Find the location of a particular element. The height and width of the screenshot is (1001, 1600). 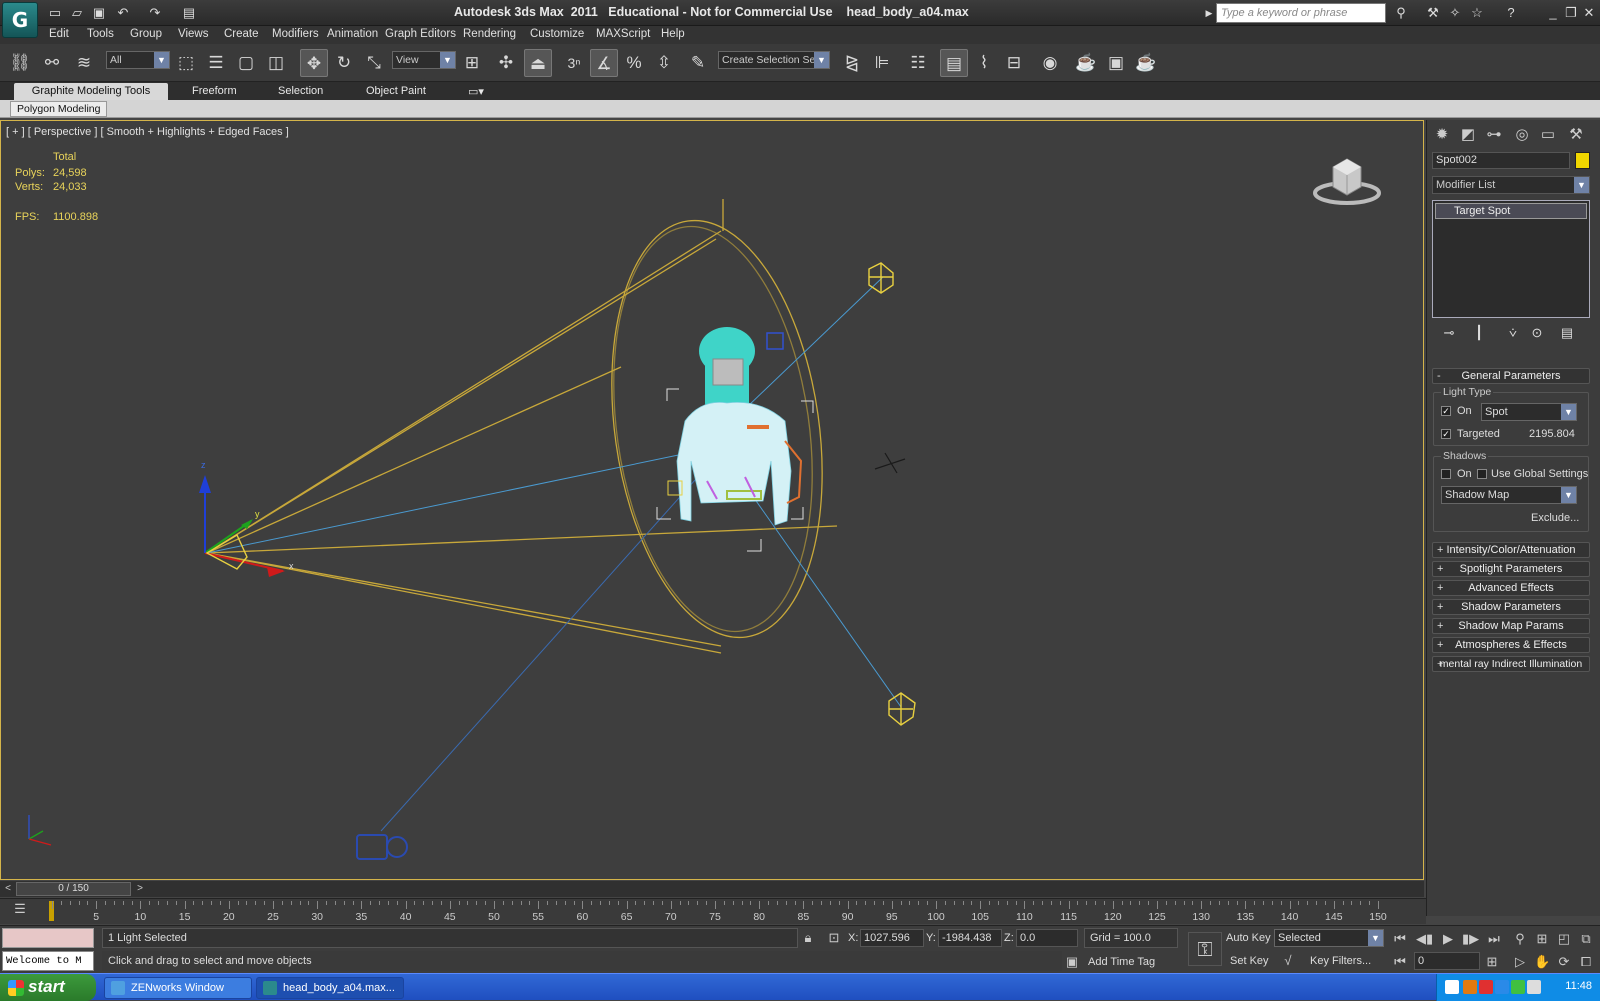

menu-help: Help is located at coordinates (673, 34).